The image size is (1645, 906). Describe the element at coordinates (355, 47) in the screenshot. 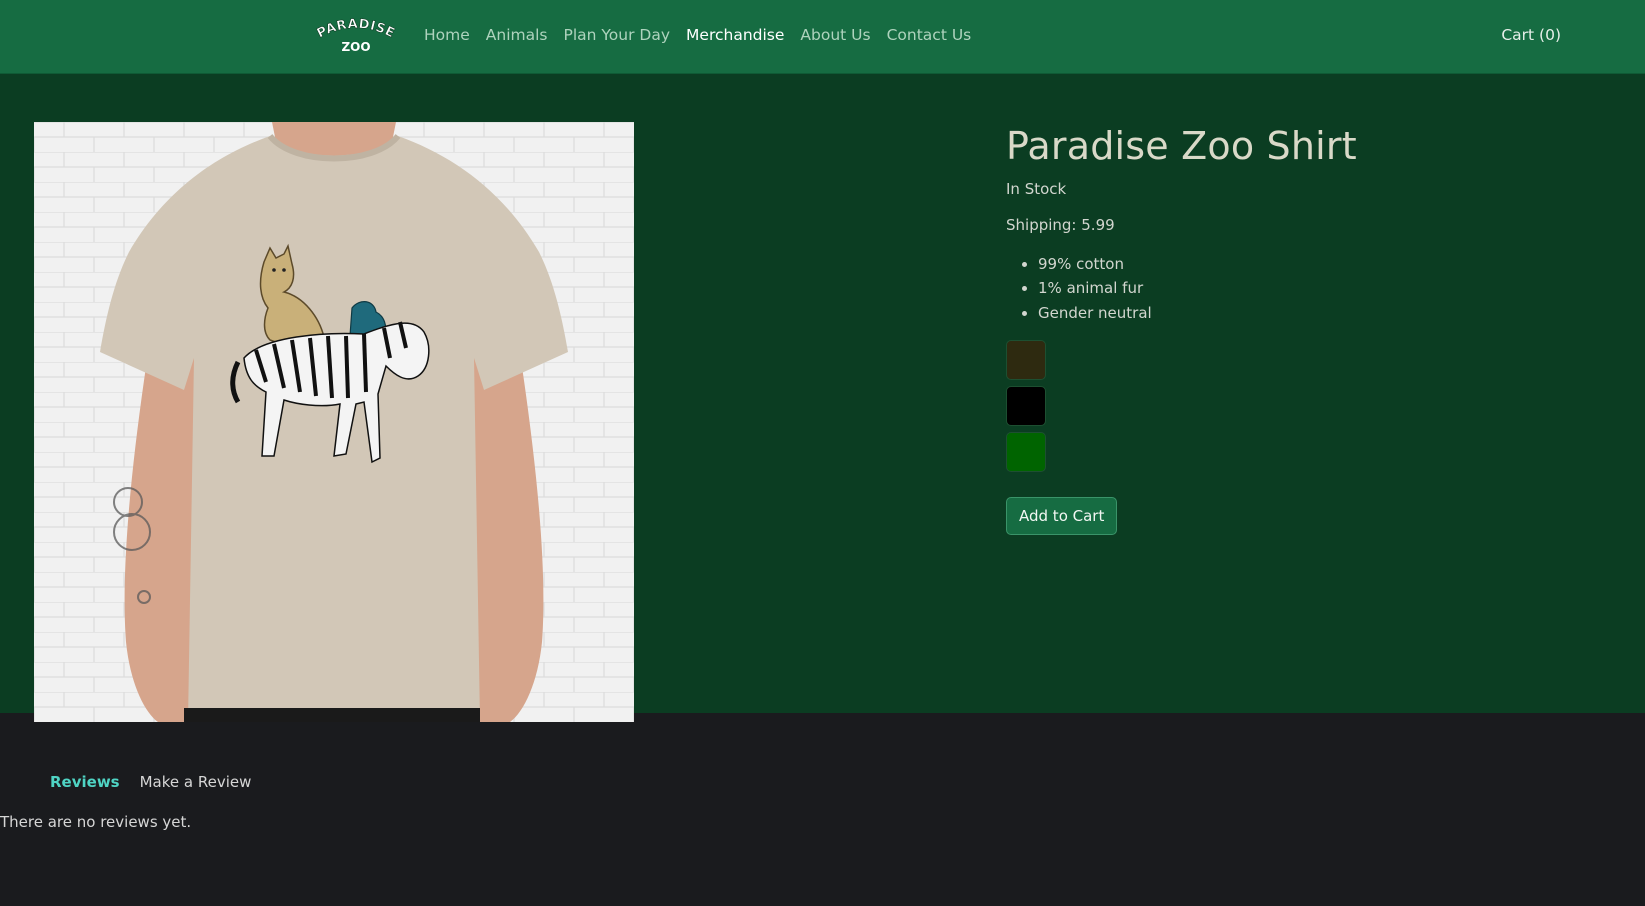

I see `svg-text: ZOO` at that location.